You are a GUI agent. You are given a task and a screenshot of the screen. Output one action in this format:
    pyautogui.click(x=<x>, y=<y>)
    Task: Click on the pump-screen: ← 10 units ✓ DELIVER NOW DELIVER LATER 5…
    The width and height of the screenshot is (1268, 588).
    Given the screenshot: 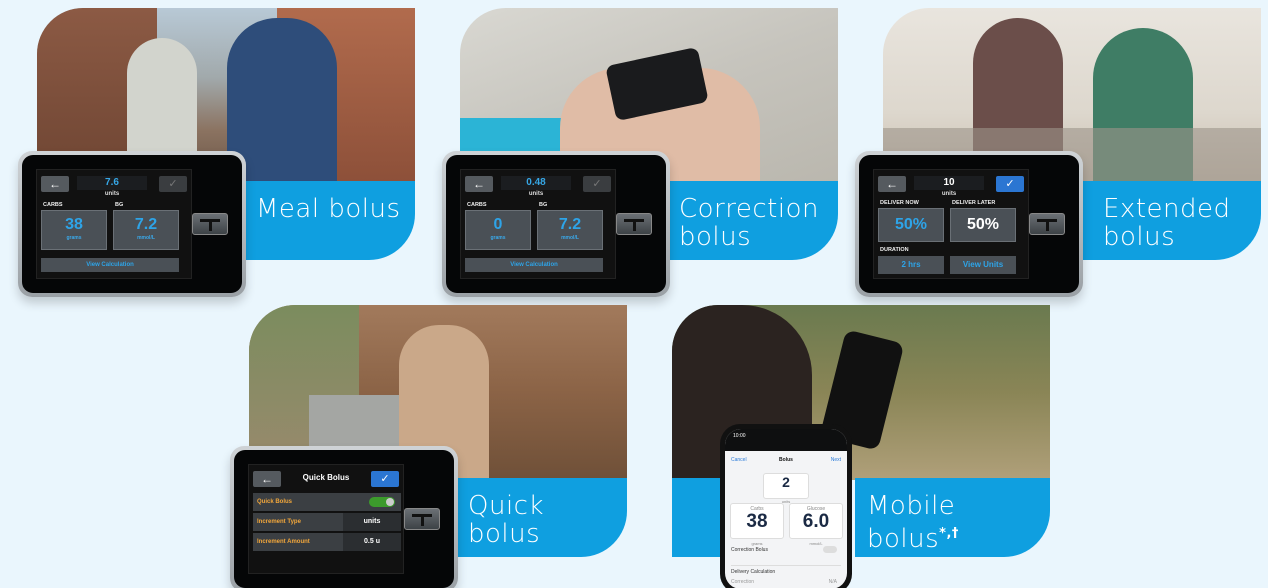 What is the action you would take?
    pyautogui.click(x=951, y=224)
    